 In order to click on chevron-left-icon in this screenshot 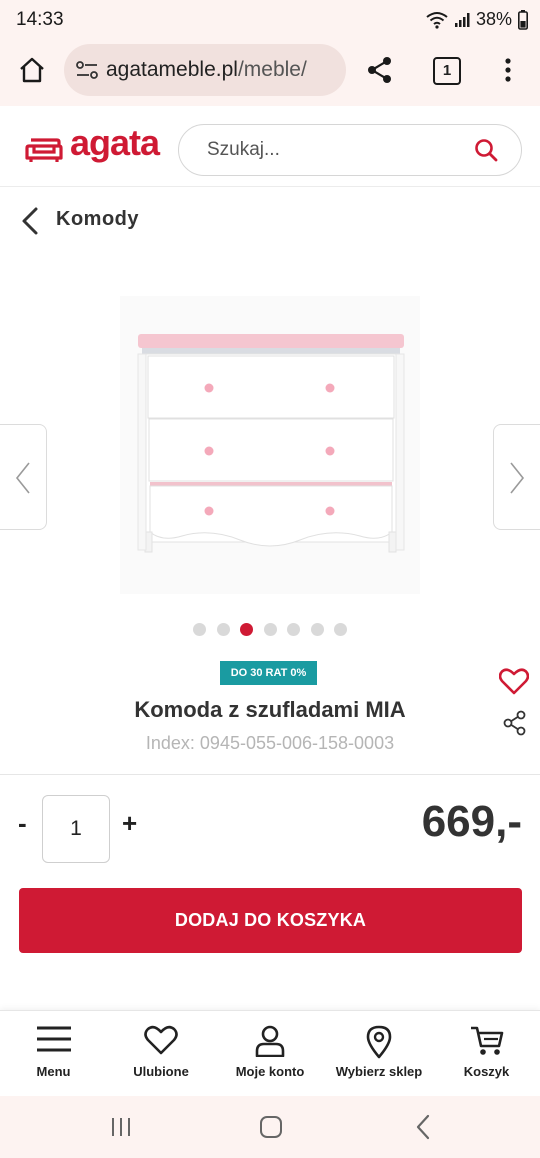, I will do `click(22, 478)`.